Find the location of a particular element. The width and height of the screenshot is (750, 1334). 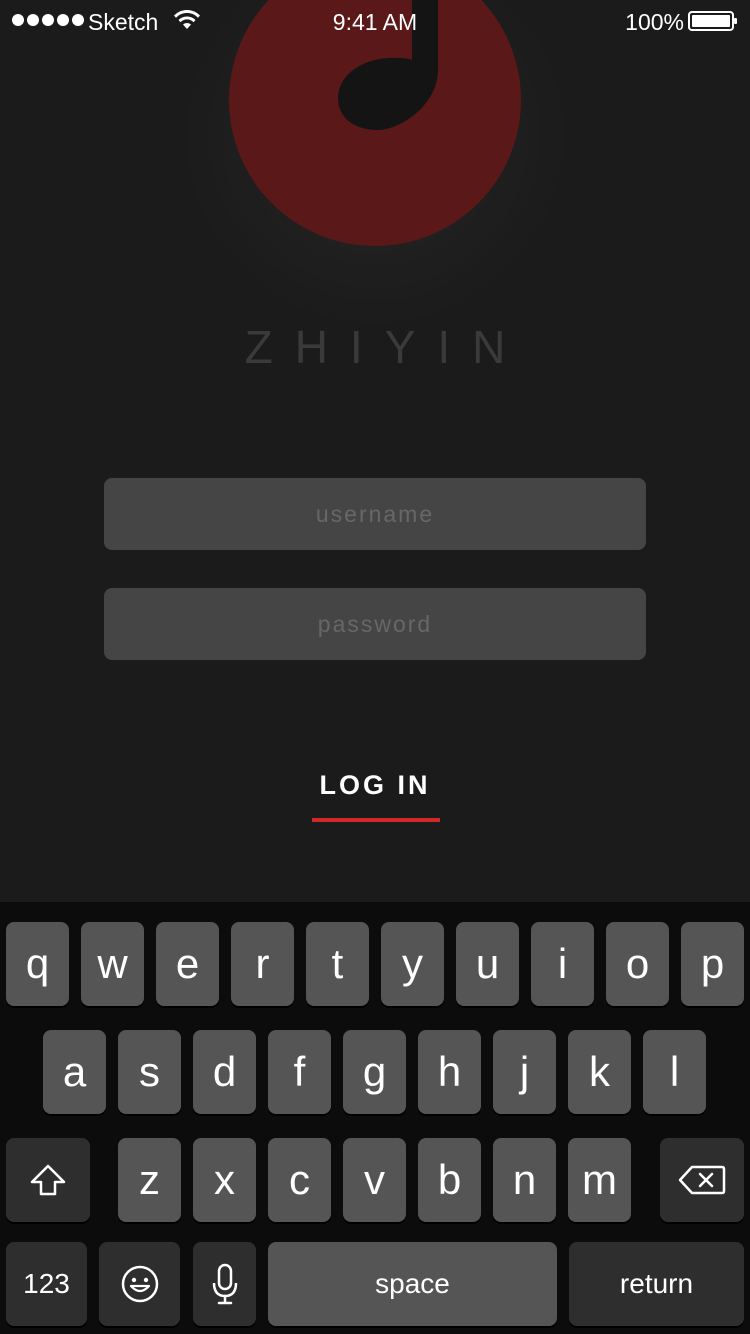

shift-icon is located at coordinates (48, 1180).